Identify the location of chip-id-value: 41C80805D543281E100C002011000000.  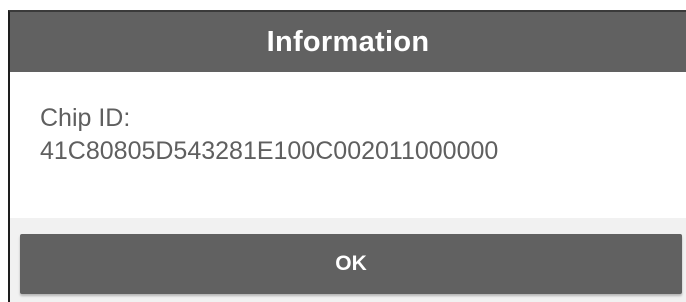
(269, 151).